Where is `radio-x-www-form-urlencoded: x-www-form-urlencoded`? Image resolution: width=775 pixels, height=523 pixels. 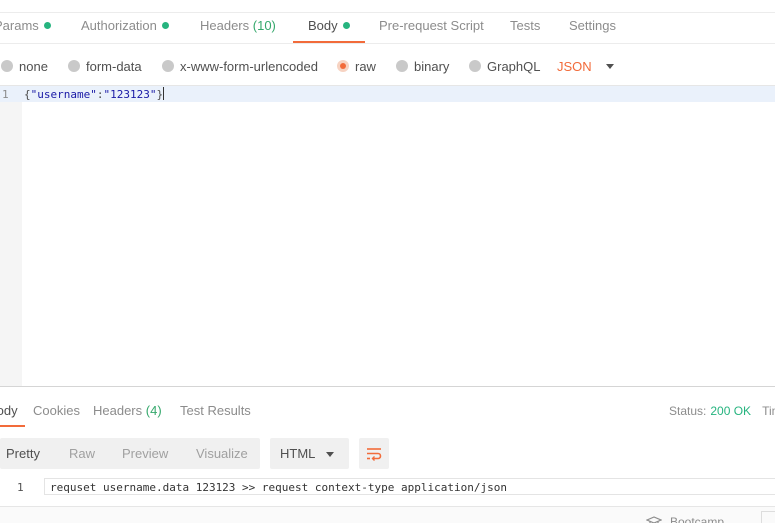
radio-x-www-form-urlencoded: x-www-form-urlencoded is located at coordinates (240, 67).